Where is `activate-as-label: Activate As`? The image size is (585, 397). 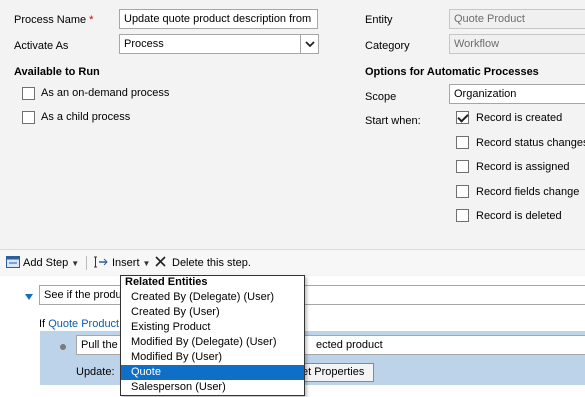 activate-as-label: Activate As is located at coordinates (41, 46).